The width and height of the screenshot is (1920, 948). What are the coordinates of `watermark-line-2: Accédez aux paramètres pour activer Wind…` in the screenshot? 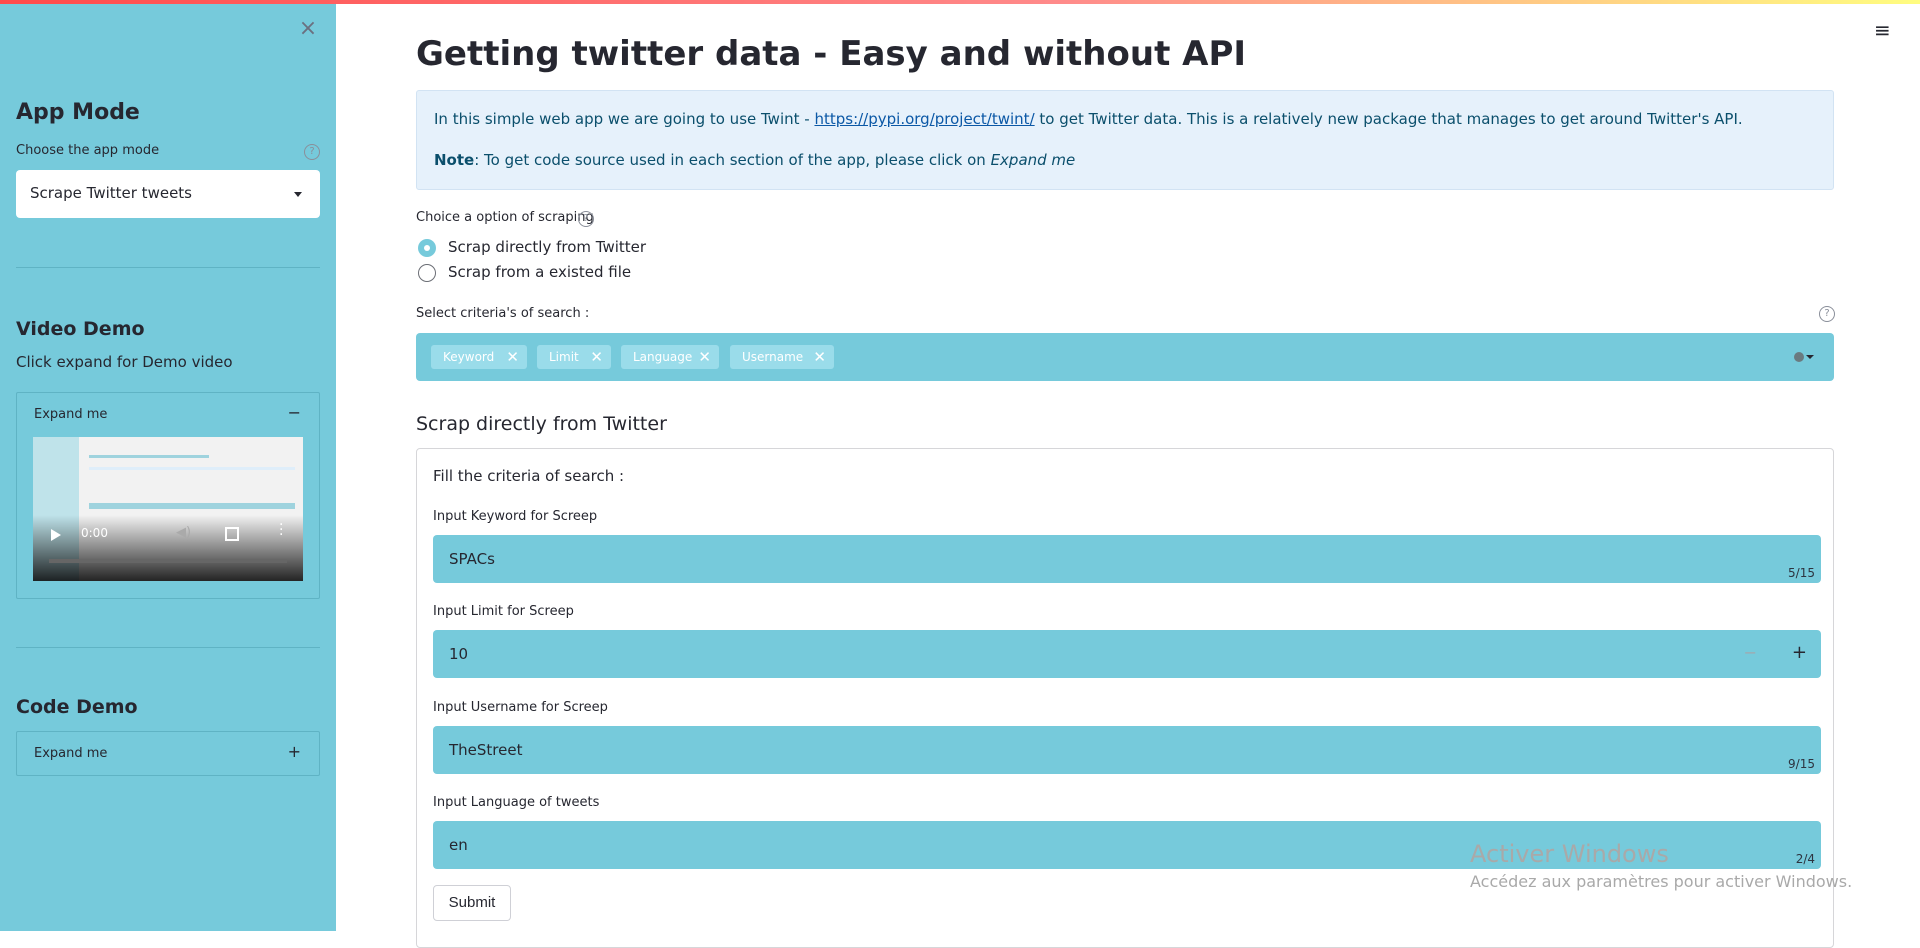 It's located at (1661, 881).